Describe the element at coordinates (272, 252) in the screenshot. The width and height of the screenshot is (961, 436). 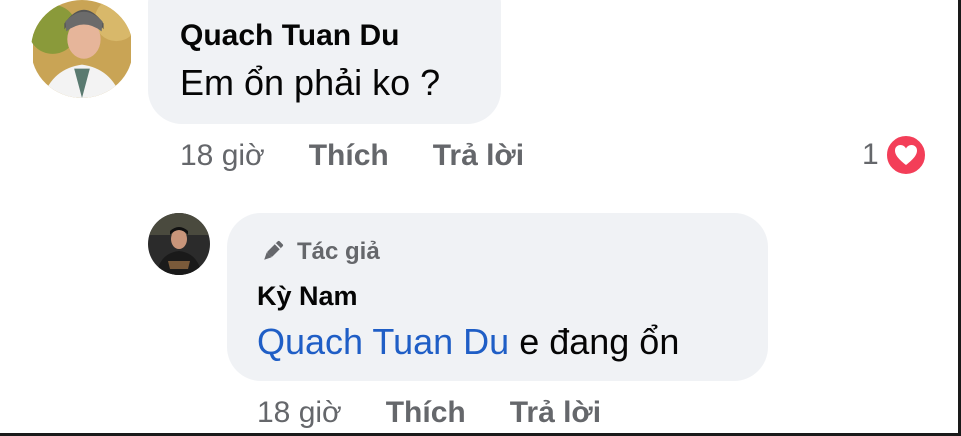
I see `pen-icon` at that location.